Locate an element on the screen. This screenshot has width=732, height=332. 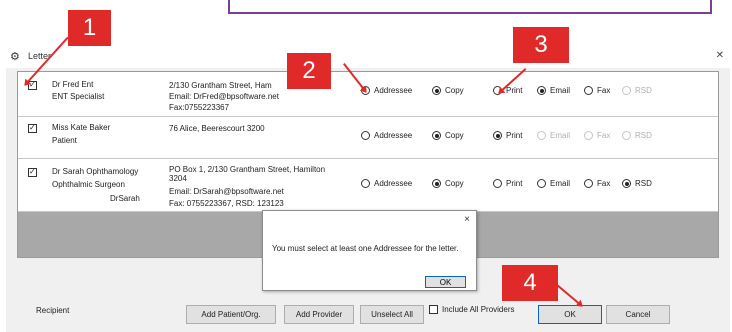
callout-badge-3: 3 is located at coordinates (541, 45).